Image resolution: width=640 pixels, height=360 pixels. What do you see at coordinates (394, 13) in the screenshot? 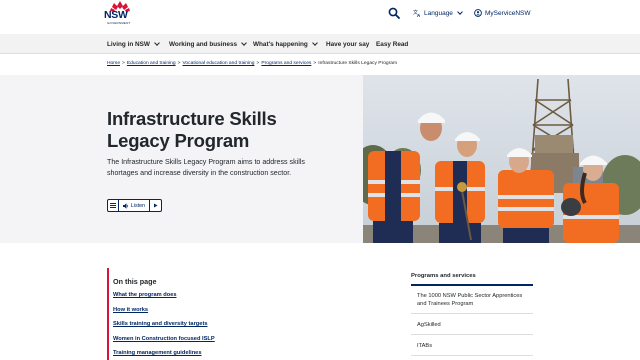
I see `search-icon` at bounding box center [394, 13].